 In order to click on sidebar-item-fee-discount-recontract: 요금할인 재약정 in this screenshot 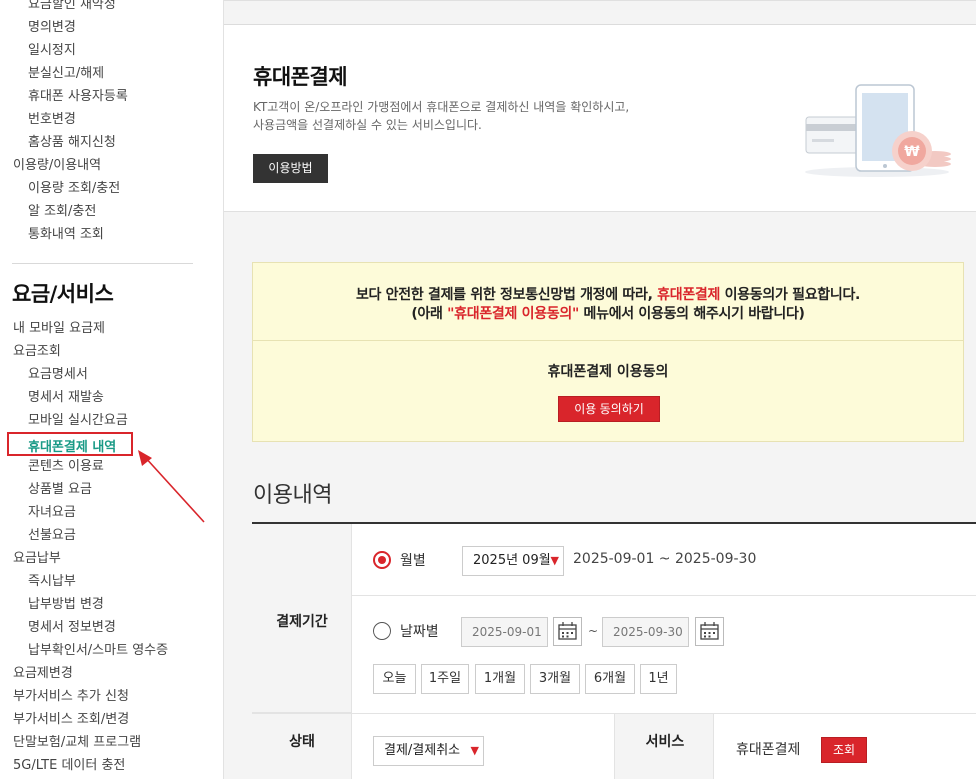, I will do `click(72, 6)`.